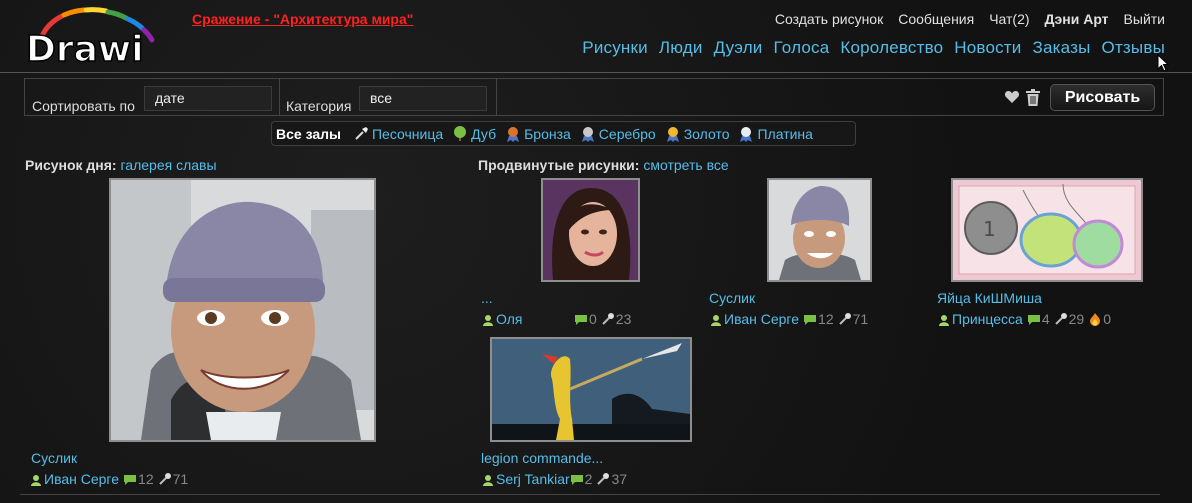 The width and height of the screenshot is (1192, 503). Describe the element at coordinates (1045, 319) in the screenshot. I see `comment-count: 4` at that location.